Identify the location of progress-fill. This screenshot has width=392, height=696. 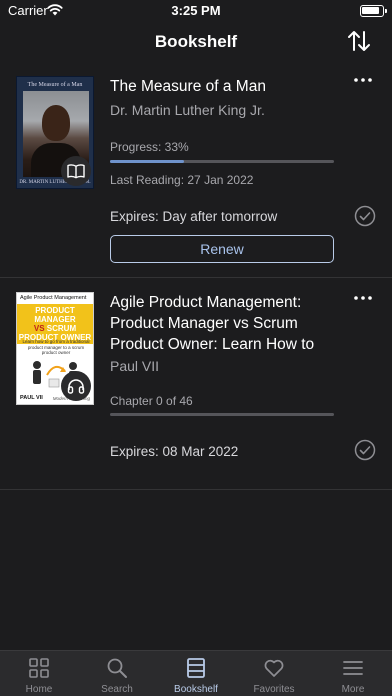
(147, 161).